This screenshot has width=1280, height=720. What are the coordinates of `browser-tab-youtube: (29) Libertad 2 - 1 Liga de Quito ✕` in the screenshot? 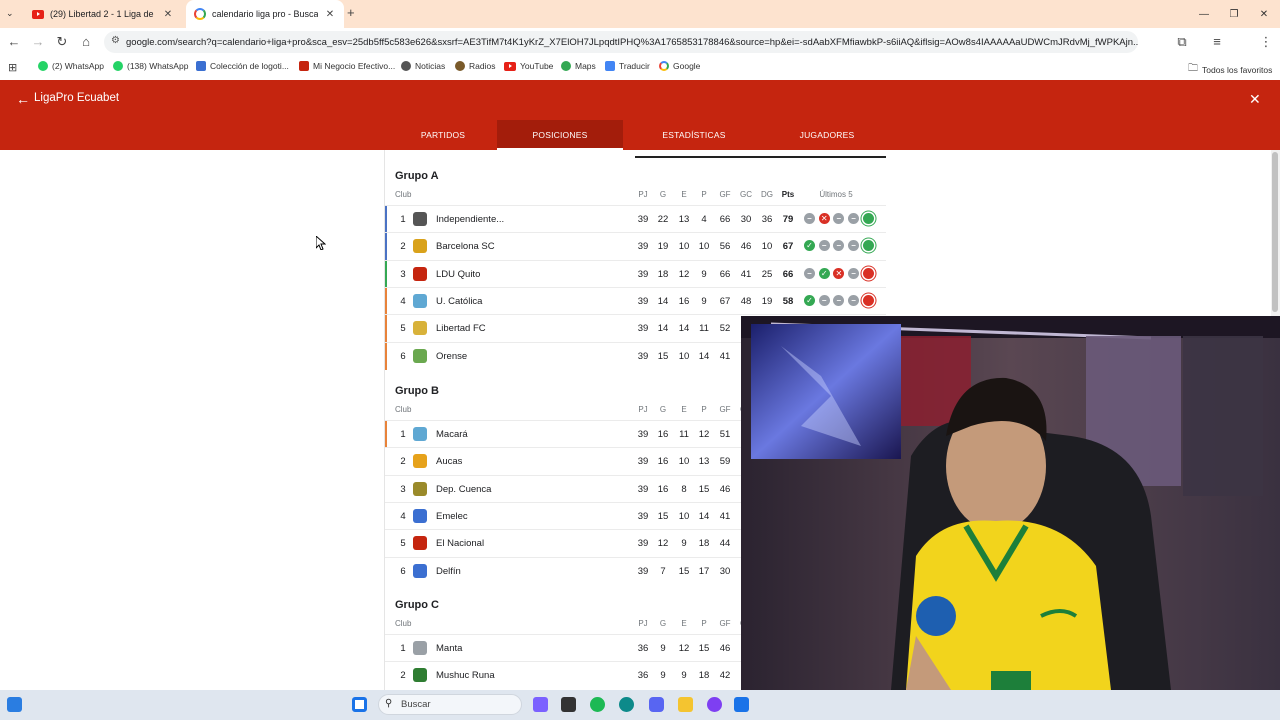 It's located at (103, 14).